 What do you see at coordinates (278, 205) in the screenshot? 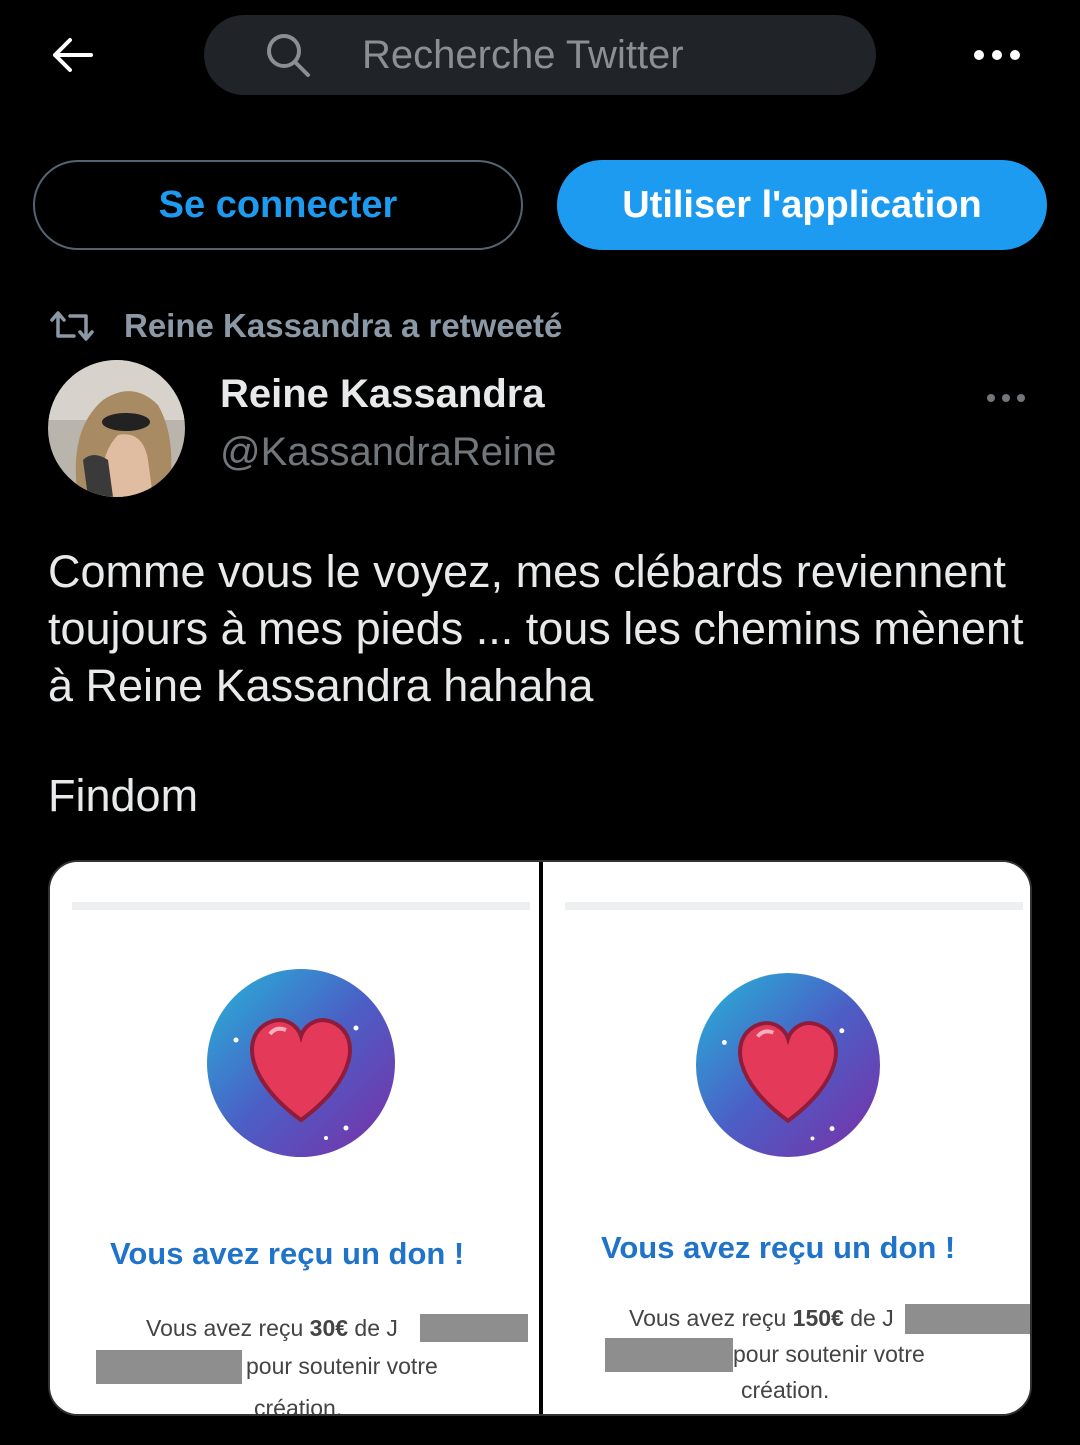
I see `login-button: Se connecter` at bounding box center [278, 205].